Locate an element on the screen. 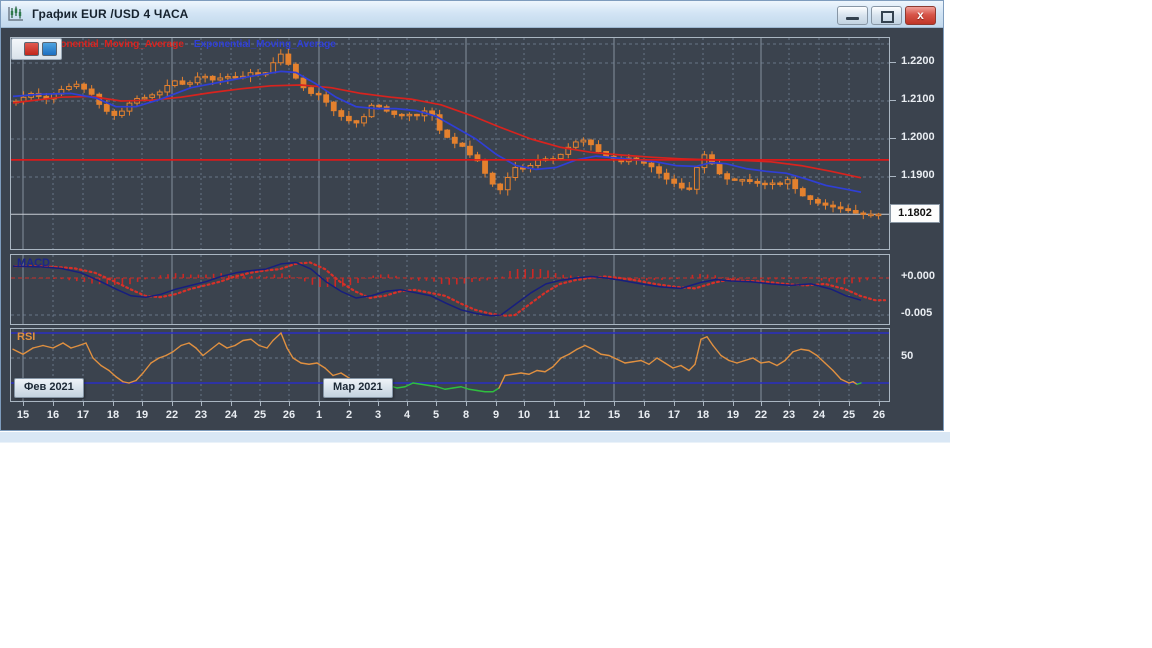  close-icon: x is located at coordinates (920, 15).